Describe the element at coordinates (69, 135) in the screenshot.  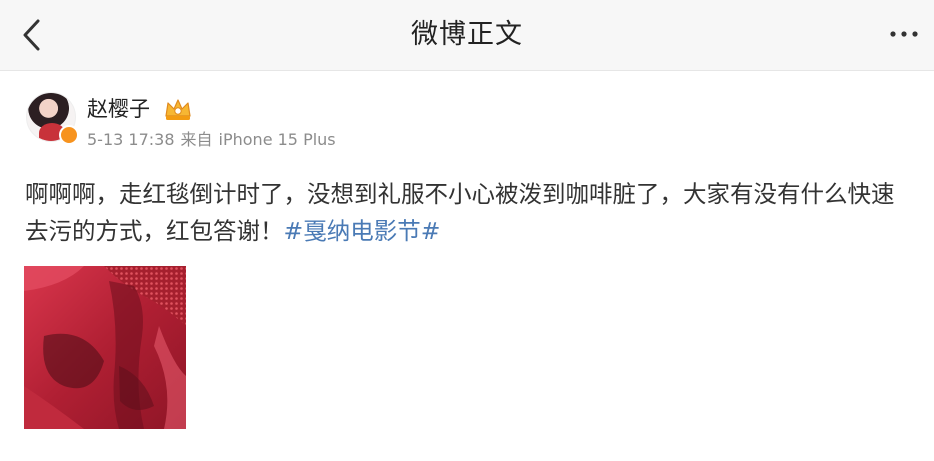
I see `verified-badge-icon` at that location.